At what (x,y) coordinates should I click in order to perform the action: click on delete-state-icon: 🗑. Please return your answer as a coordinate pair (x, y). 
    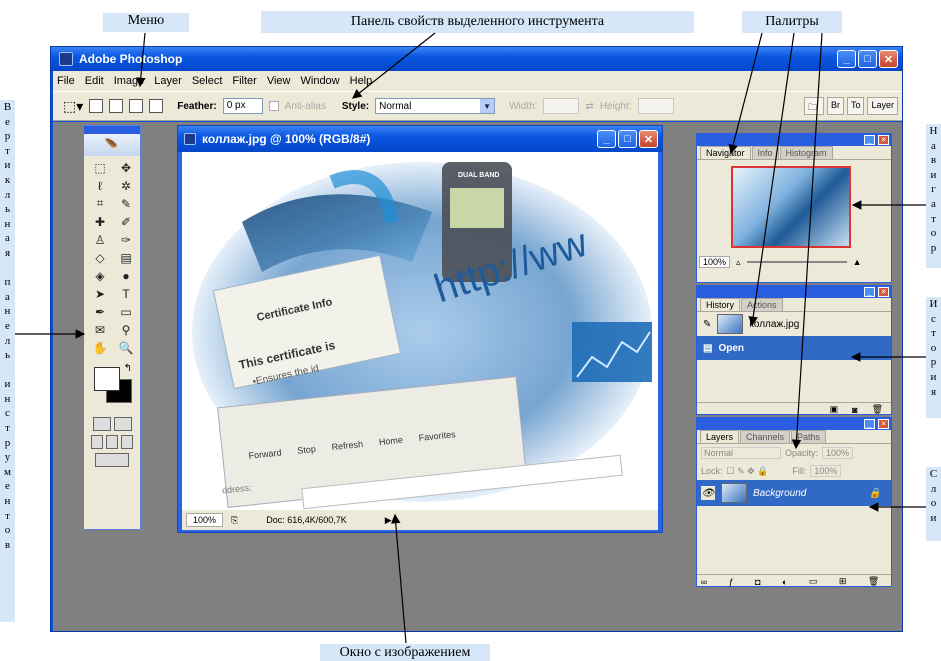
    Looking at the image, I should click on (877, 409).